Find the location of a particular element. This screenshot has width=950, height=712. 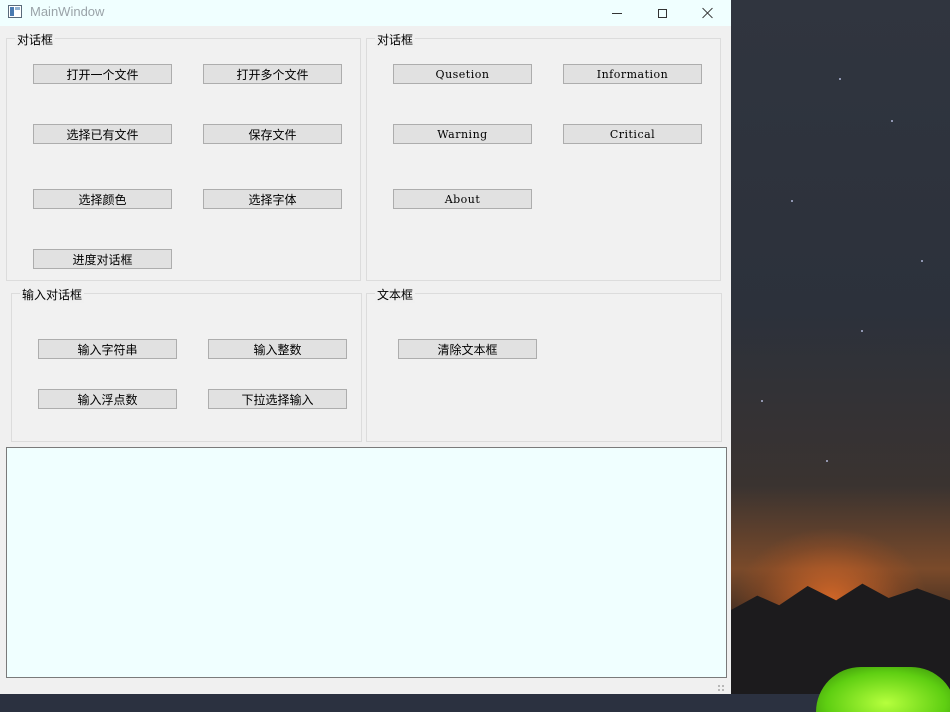

minimize-icon is located at coordinates (617, 13).